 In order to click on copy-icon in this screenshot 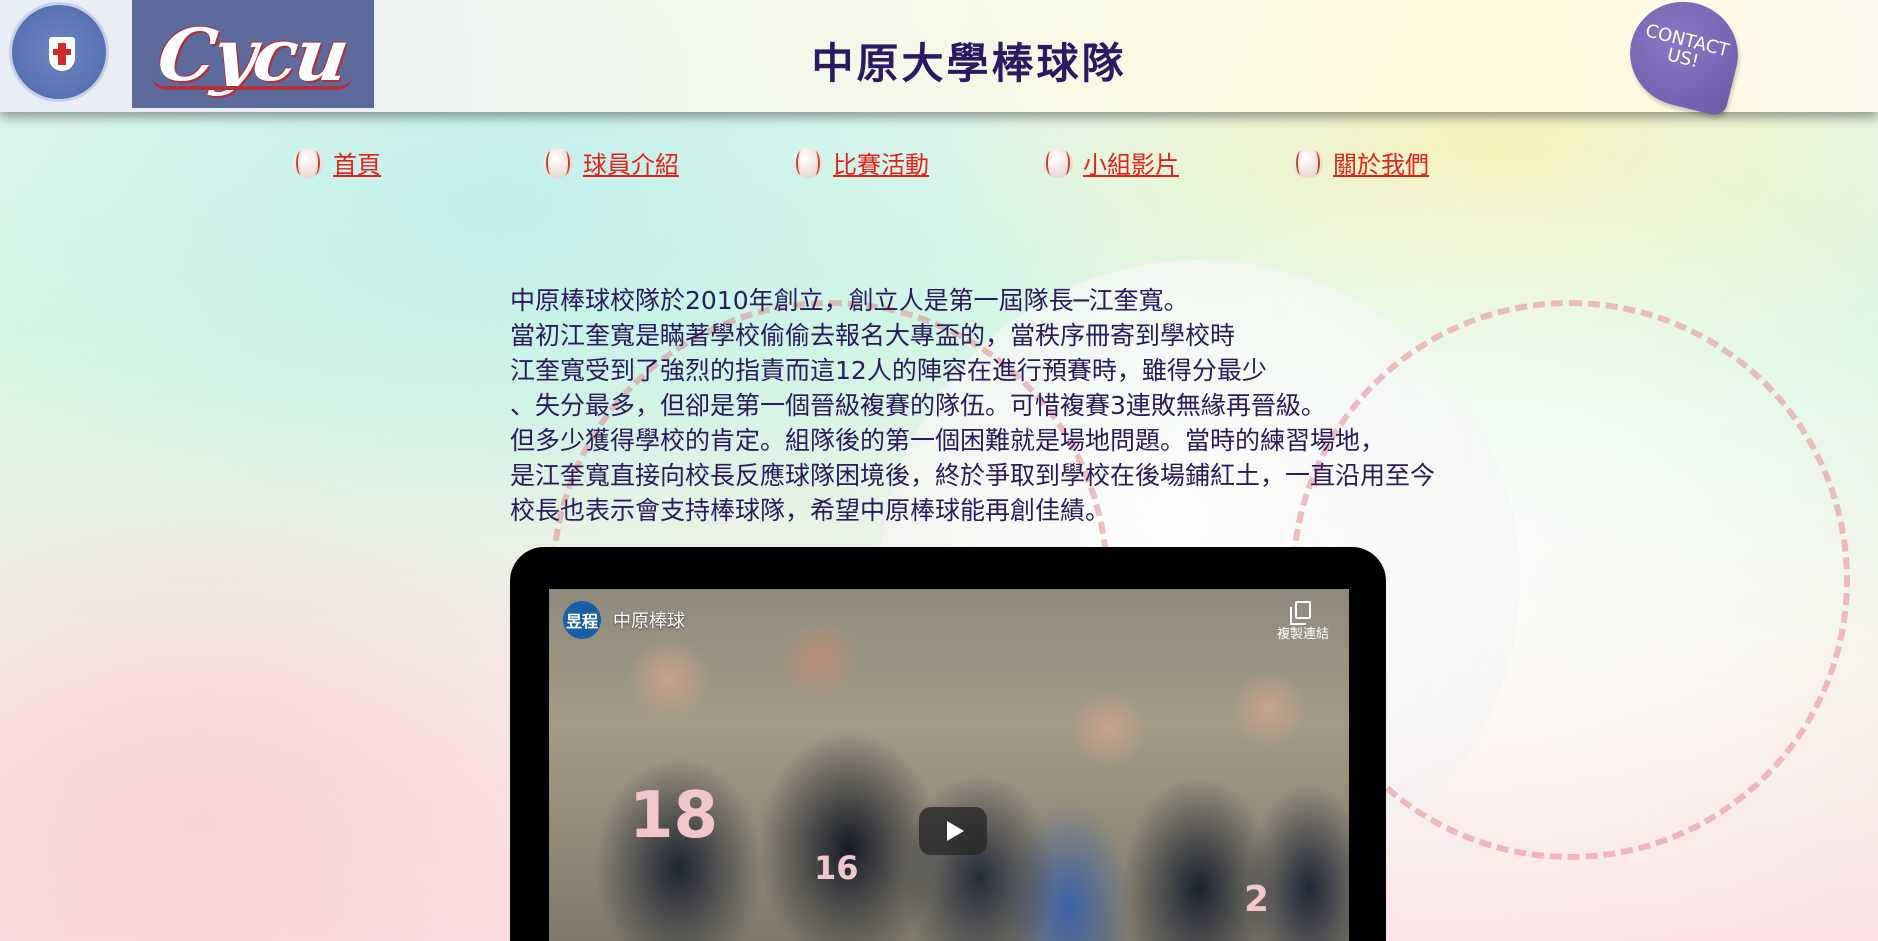, I will do `click(1300, 613)`.